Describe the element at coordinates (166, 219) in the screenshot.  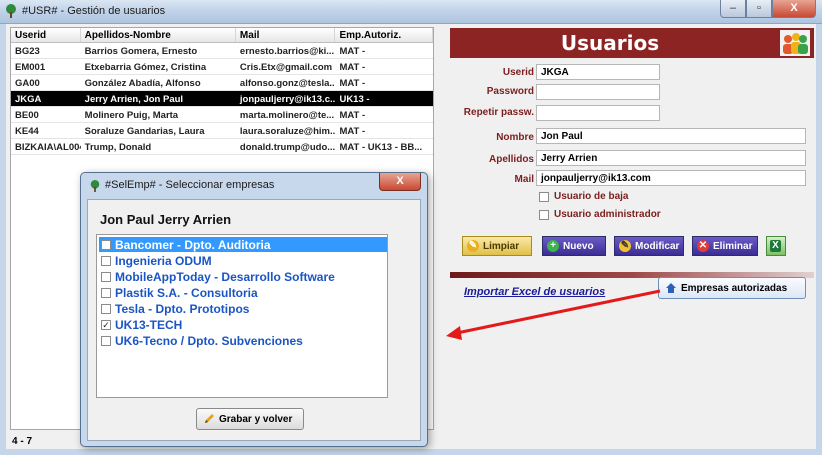
I see `dialog-user-name: Jon Paul Jerry Arrien` at that location.